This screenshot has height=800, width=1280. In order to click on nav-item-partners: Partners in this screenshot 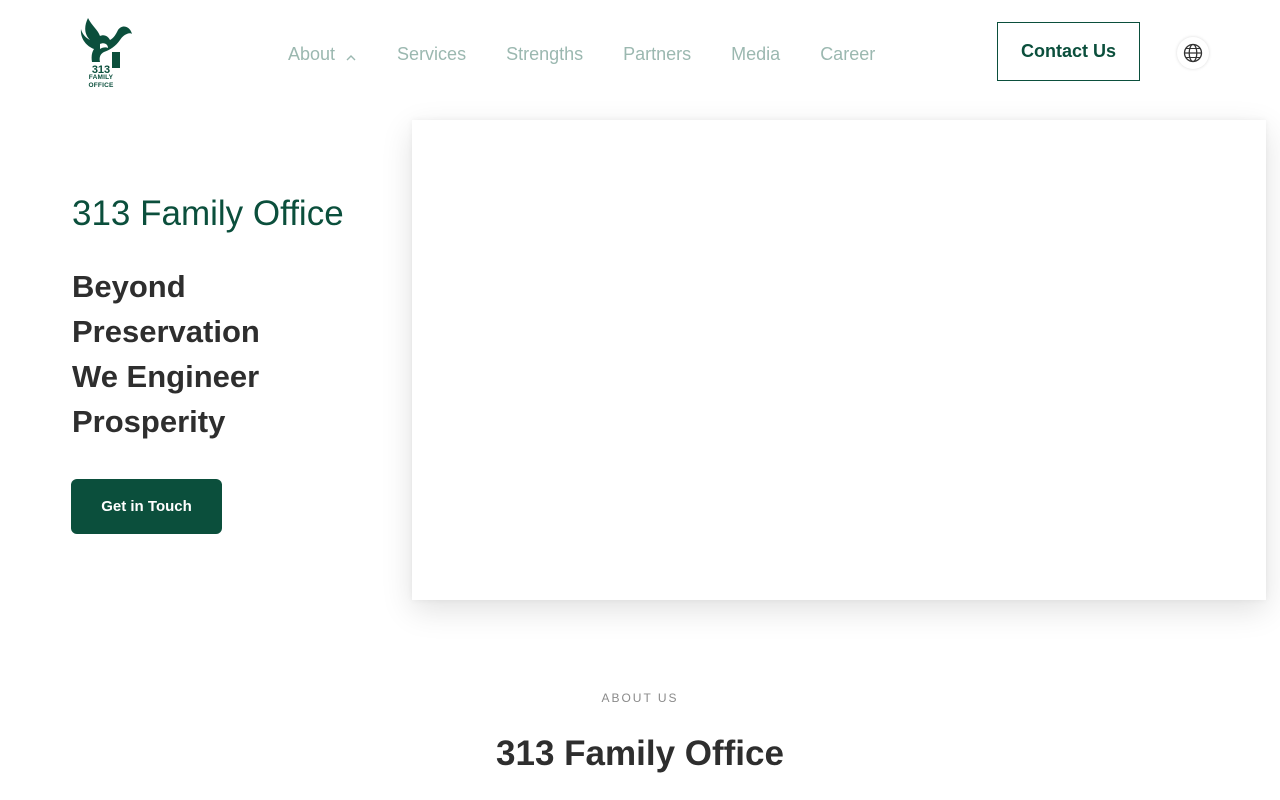, I will do `click(657, 54)`.